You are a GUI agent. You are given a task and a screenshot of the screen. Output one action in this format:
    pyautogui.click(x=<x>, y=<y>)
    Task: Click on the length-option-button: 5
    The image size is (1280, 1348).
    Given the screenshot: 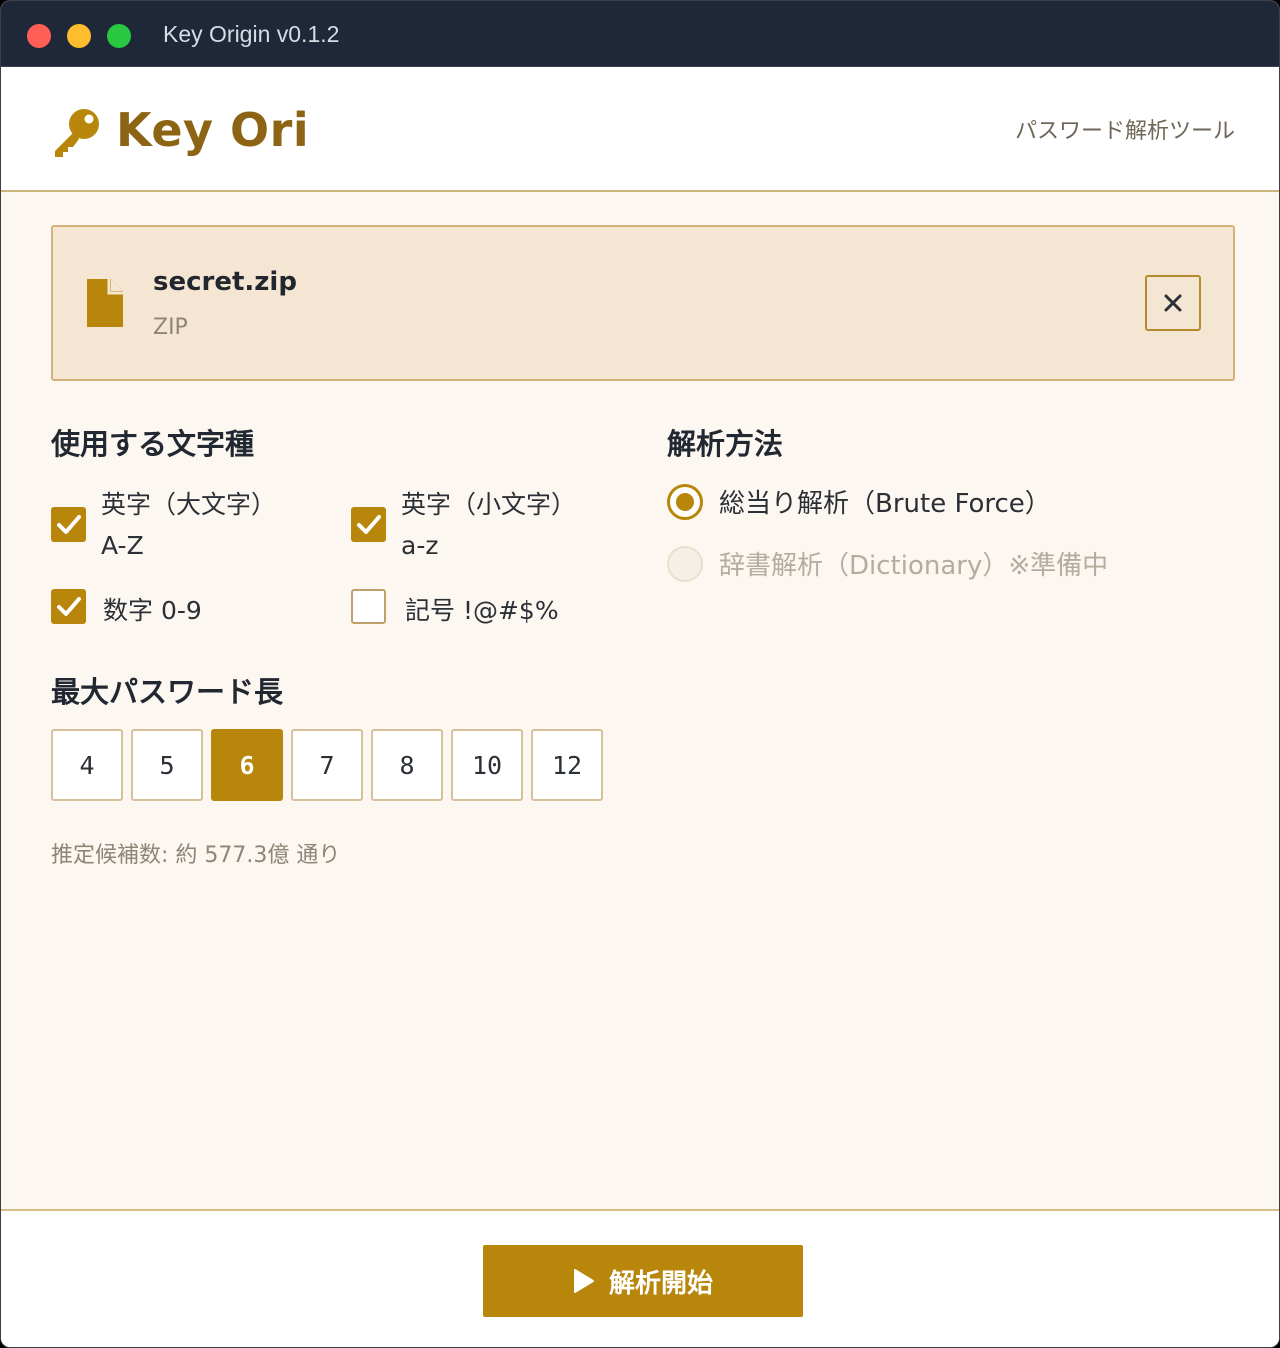 What is the action you would take?
    pyautogui.click(x=167, y=765)
    